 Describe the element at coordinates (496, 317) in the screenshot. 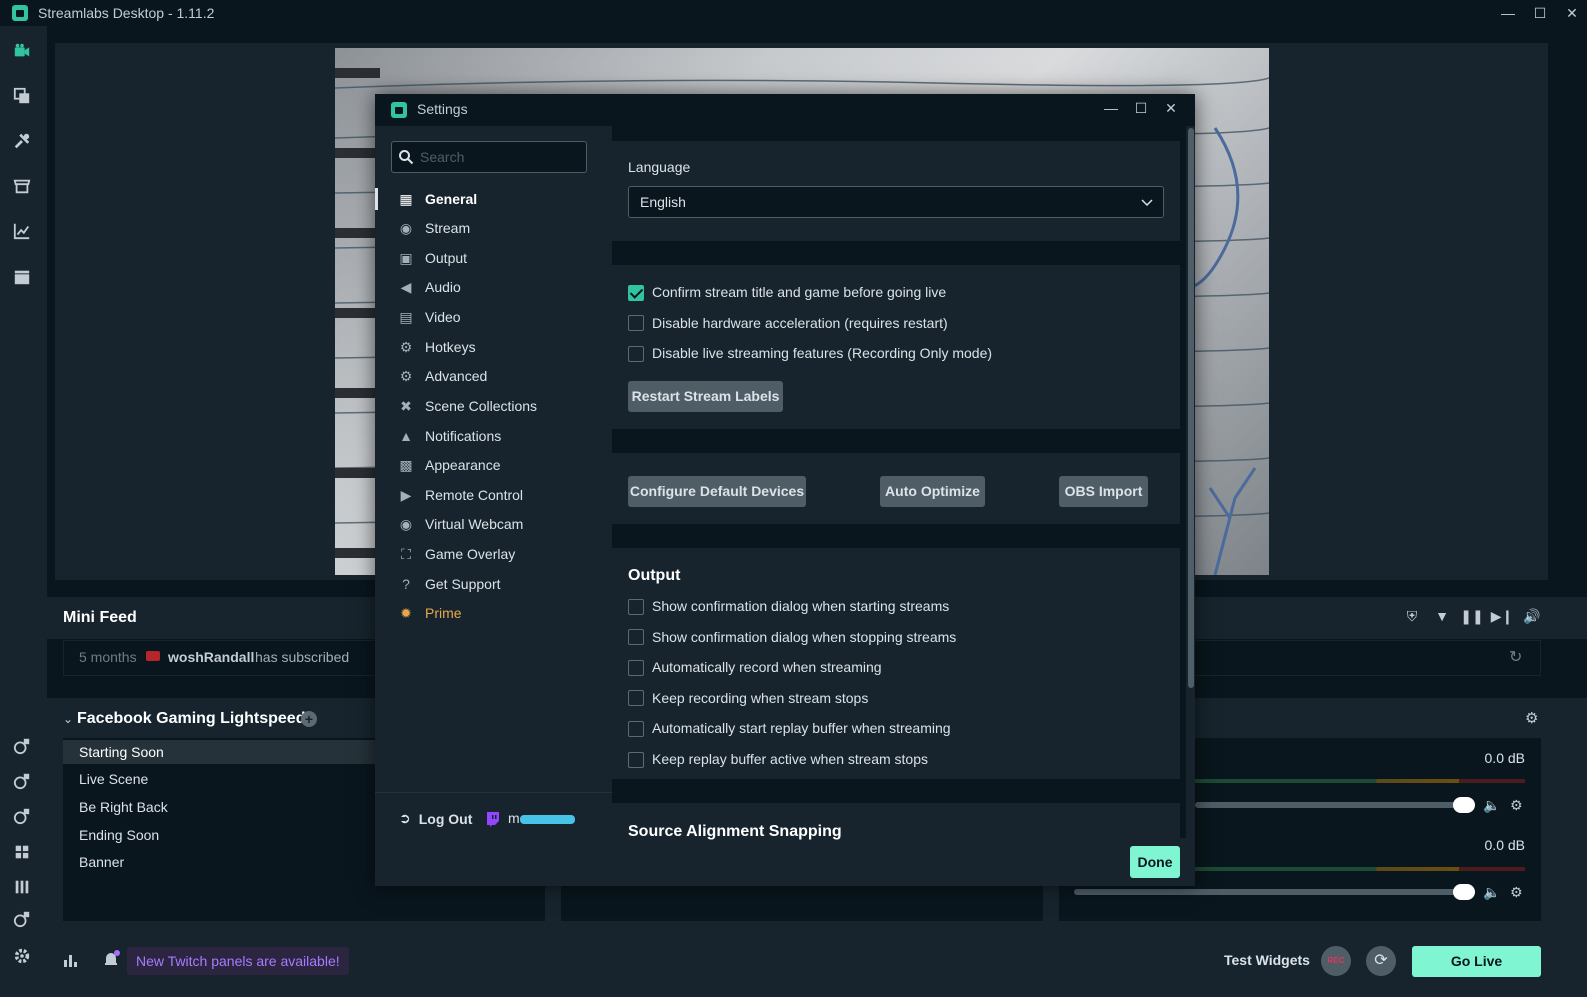

I see `nav-video: ▤ Video` at that location.